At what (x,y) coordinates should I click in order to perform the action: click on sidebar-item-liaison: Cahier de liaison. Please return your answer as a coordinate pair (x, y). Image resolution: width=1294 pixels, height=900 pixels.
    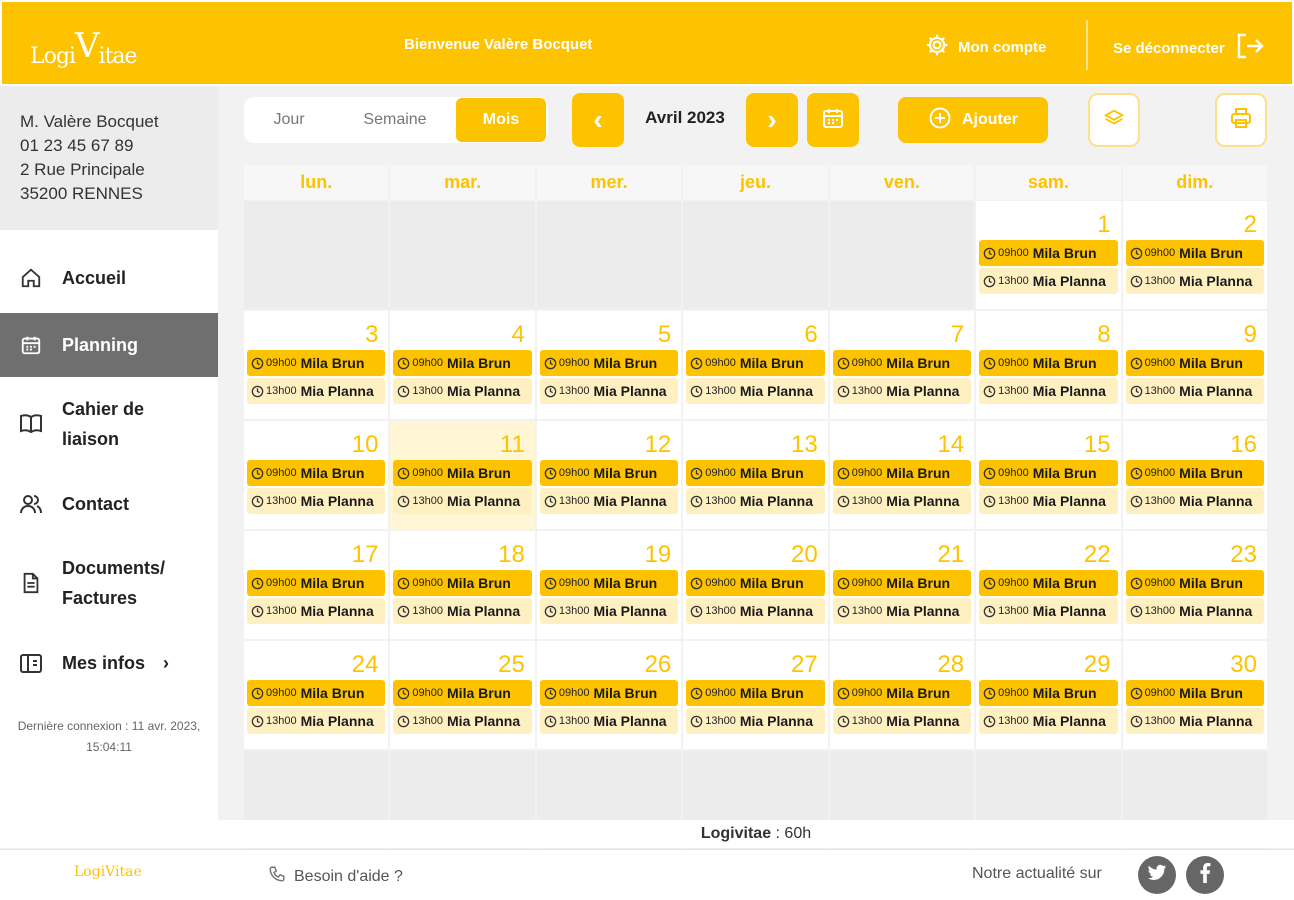
    Looking at the image, I should click on (109, 424).